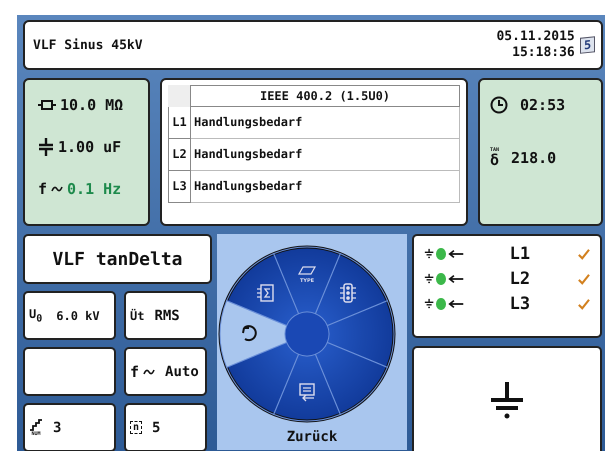 The image size is (605, 451). I want to click on undo-icon, so click(249, 333).